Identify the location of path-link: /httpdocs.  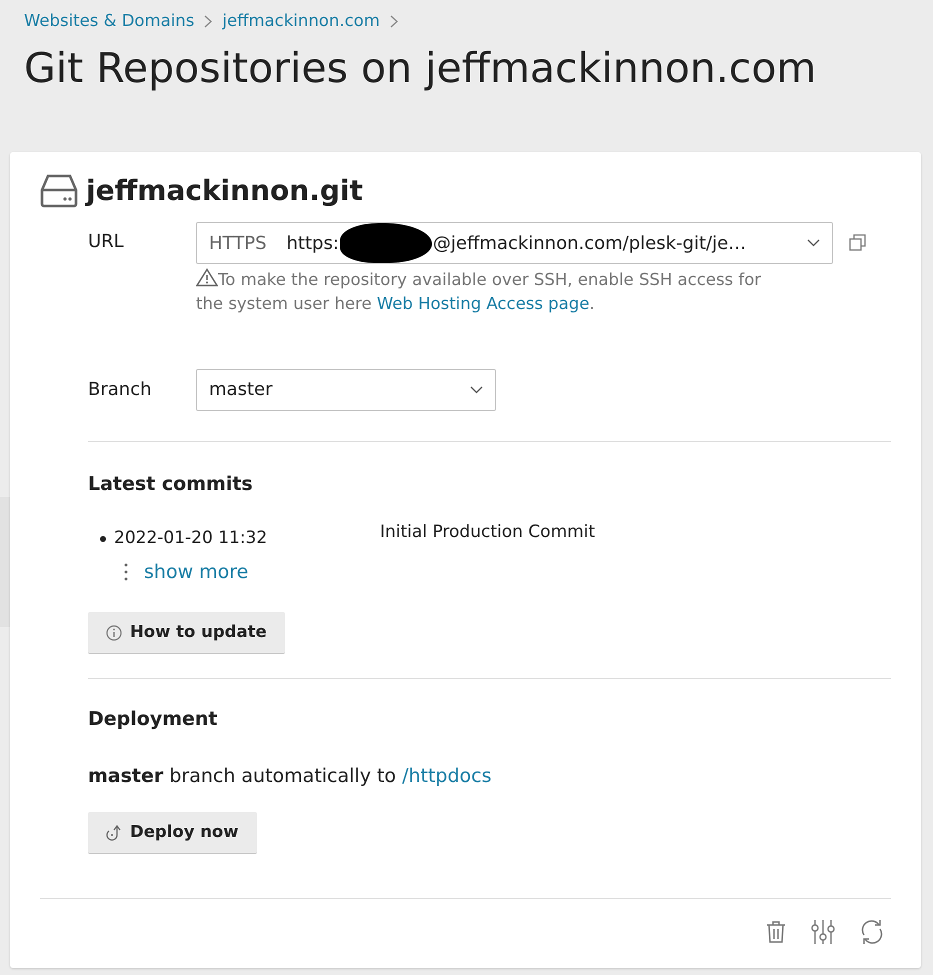
(447, 775).